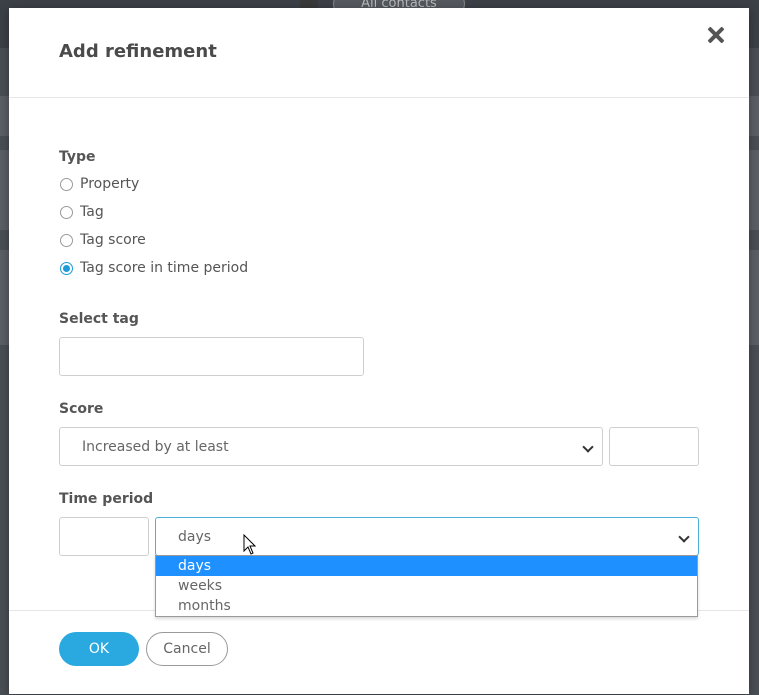  What do you see at coordinates (106, 499) in the screenshot?
I see `time-period-label: Time period` at bounding box center [106, 499].